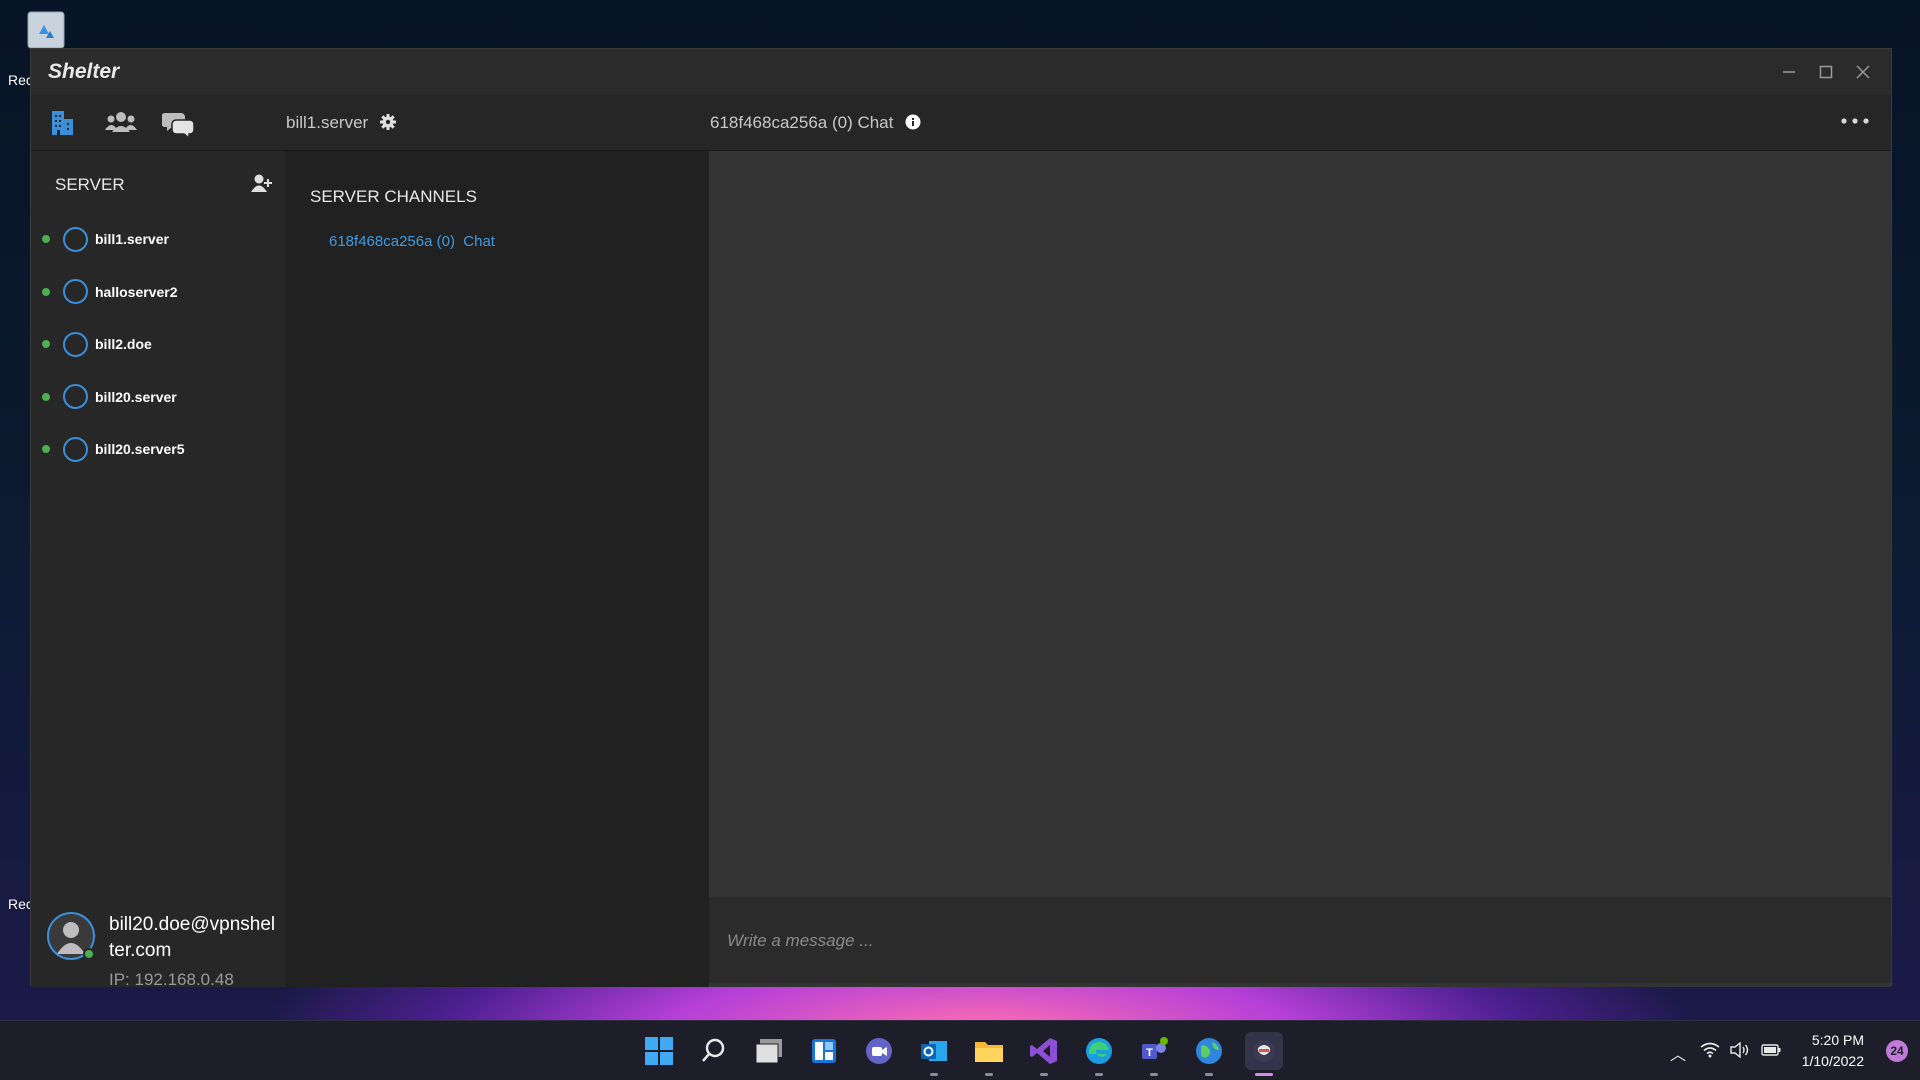 The width and height of the screenshot is (1920, 1080). What do you see at coordinates (802, 122) in the screenshot?
I see `current-channel-title: 618f468ca256a (0) Chat` at bounding box center [802, 122].